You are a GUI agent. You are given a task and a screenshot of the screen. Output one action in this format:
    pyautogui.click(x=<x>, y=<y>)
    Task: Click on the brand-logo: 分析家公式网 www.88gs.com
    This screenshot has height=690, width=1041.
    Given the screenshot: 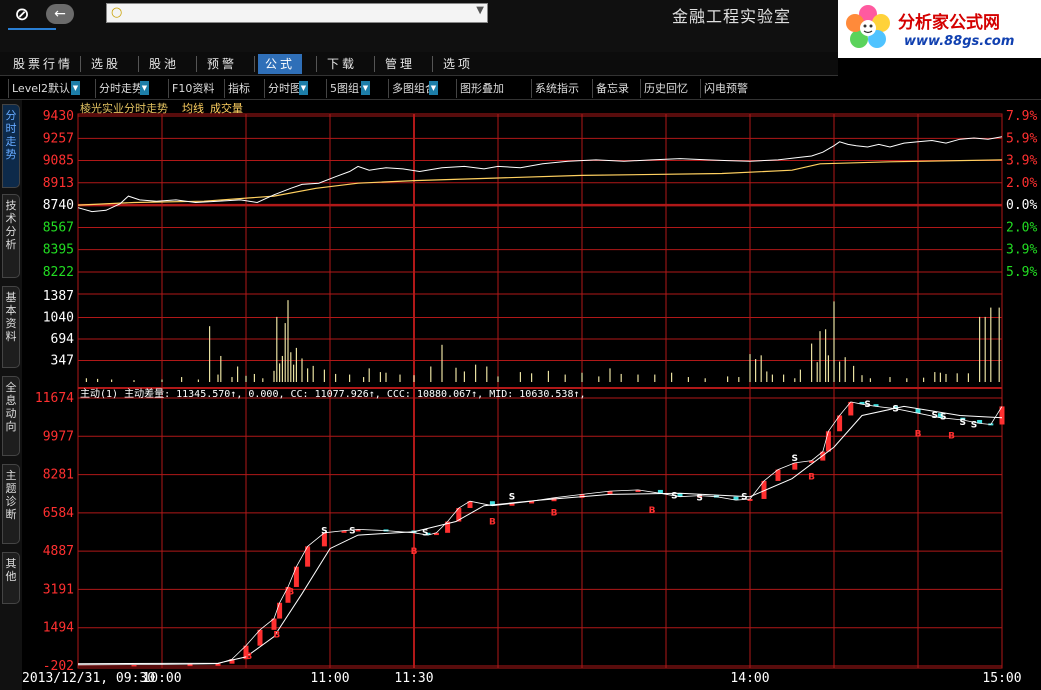 What is the action you would take?
    pyautogui.click(x=939, y=29)
    